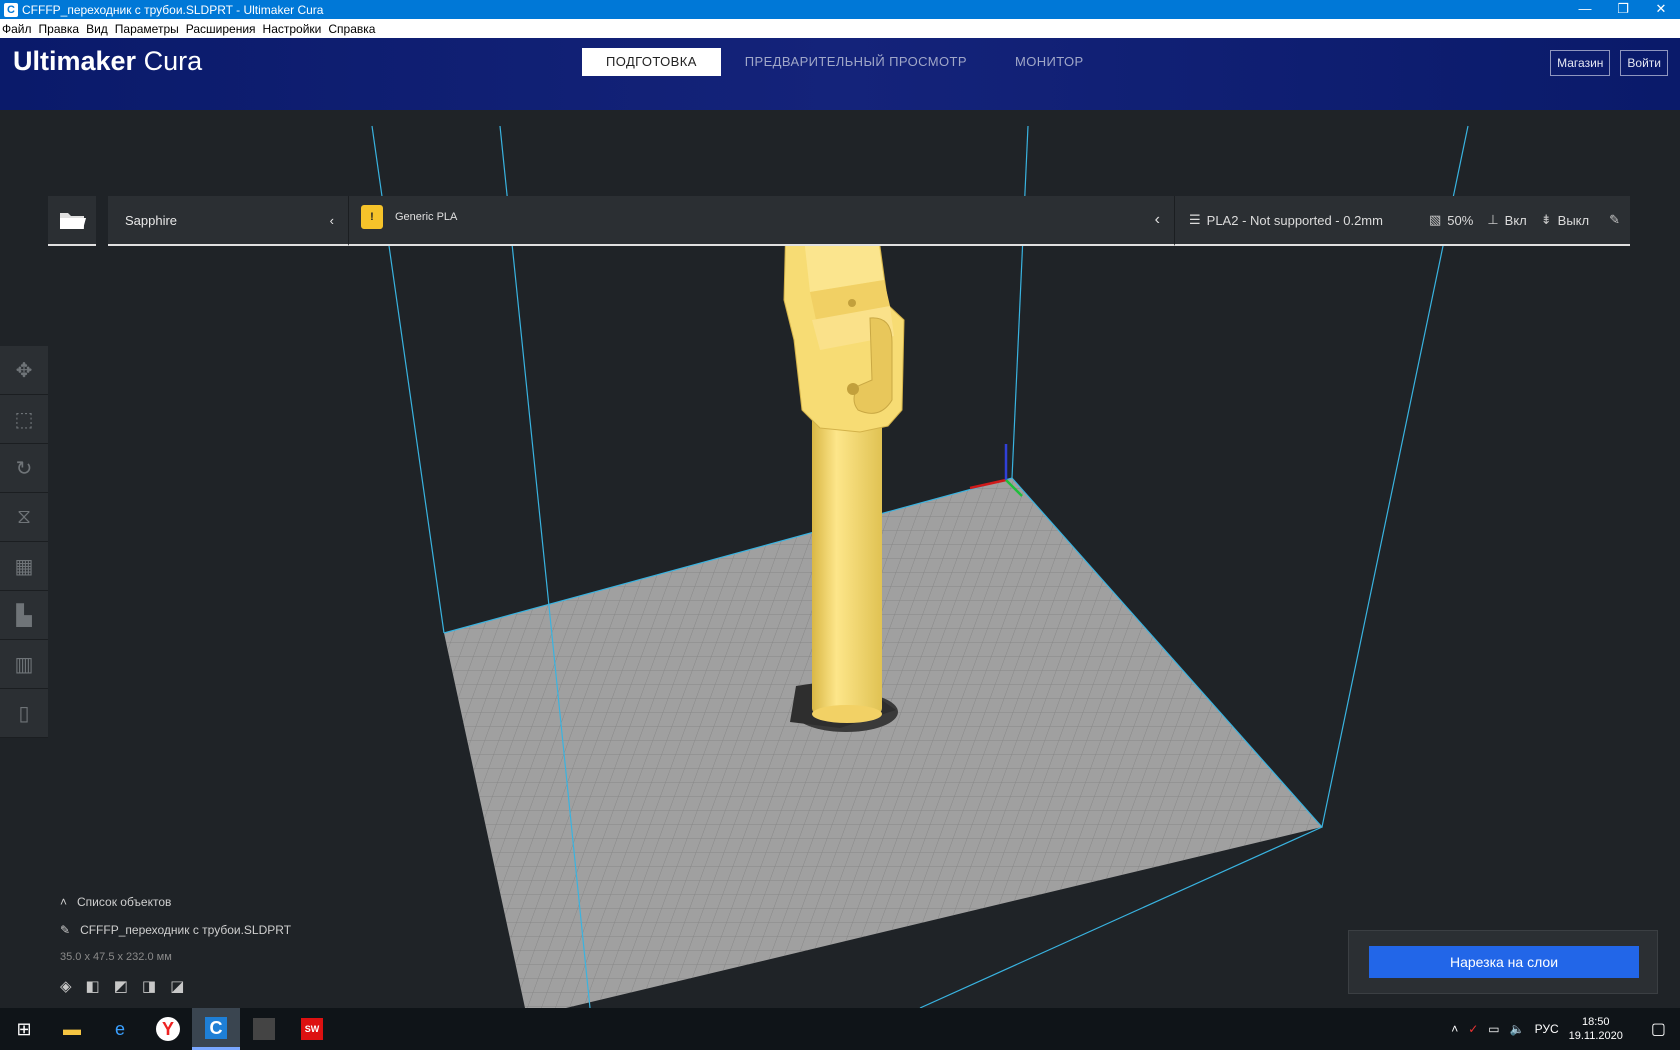  I want to click on app-logo: Ultimaker Cura, so click(107, 61).